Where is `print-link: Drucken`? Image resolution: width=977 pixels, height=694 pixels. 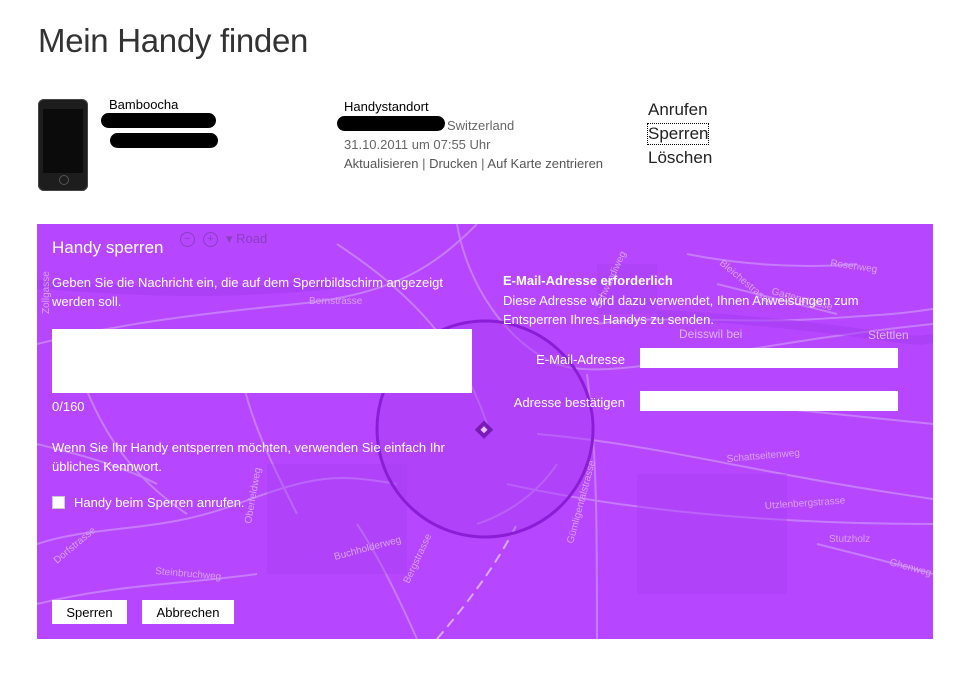
print-link: Drucken is located at coordinates (453, 163).